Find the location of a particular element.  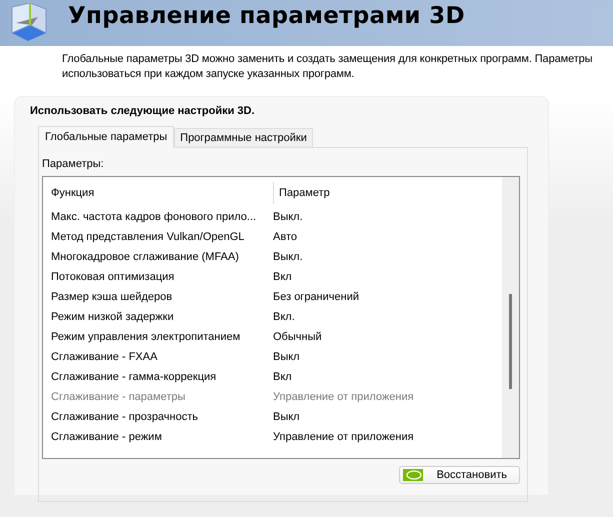

scrollbar is located at coordinates (510, 317).